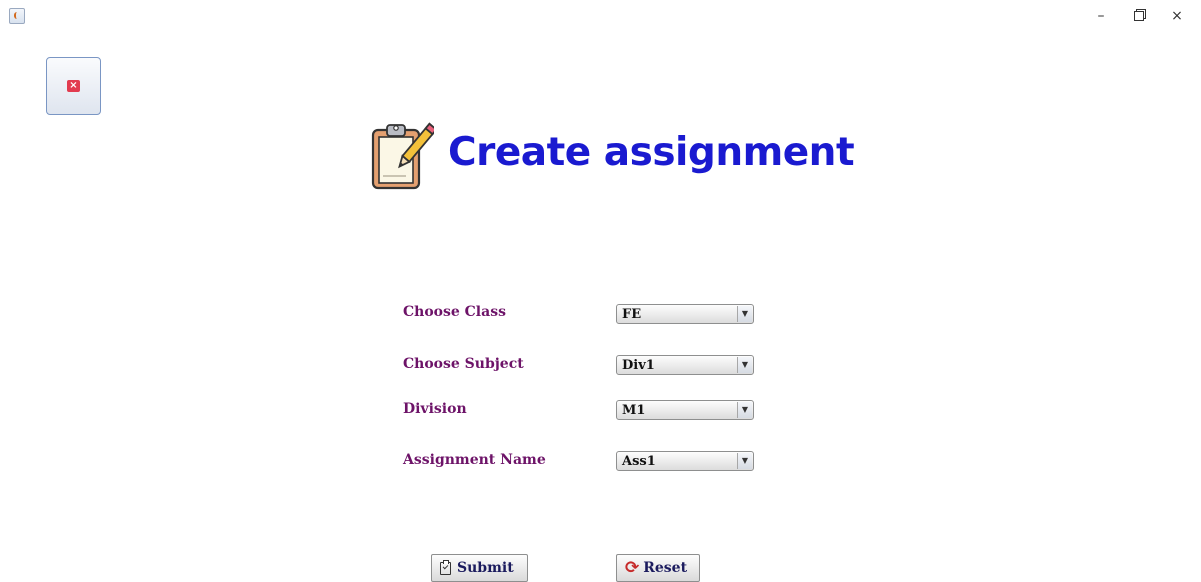 The image size is (1201, 582). I want to click on clipboard-pencil-icon, so click(402, 156).